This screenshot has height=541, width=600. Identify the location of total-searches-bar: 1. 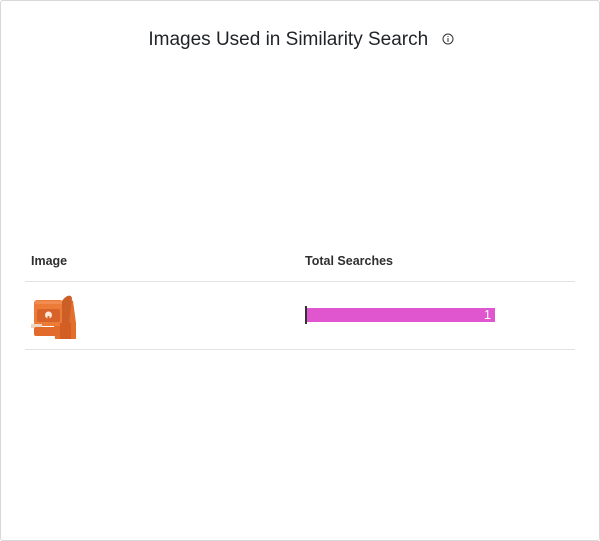
(401, 315).